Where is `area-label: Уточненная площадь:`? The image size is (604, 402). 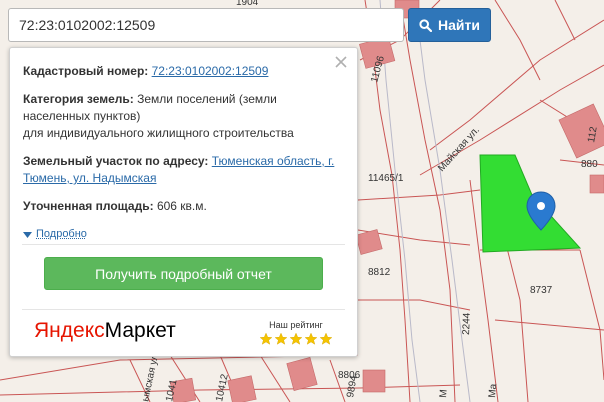 area-label: Уточненная площадь: is located at coordinates (88, 206).